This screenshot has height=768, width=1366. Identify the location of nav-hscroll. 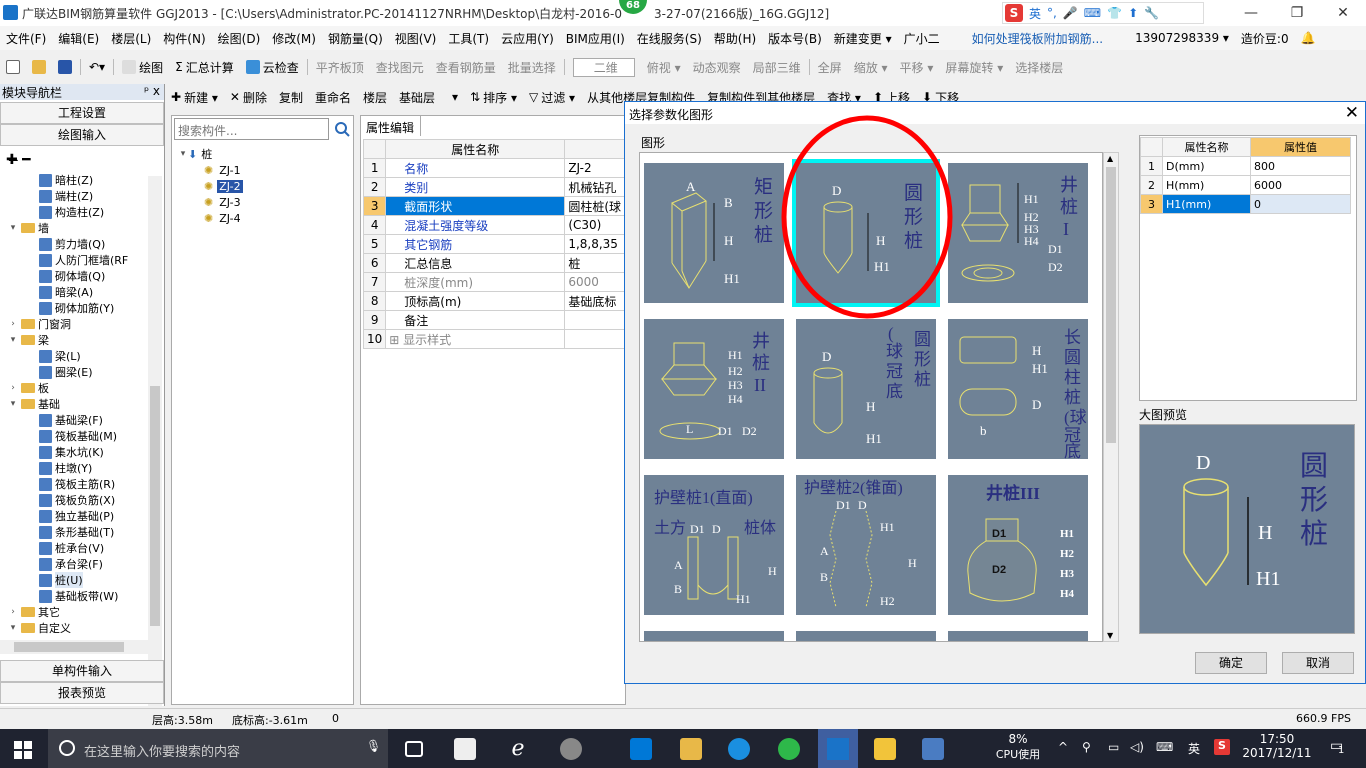
(74, 647).